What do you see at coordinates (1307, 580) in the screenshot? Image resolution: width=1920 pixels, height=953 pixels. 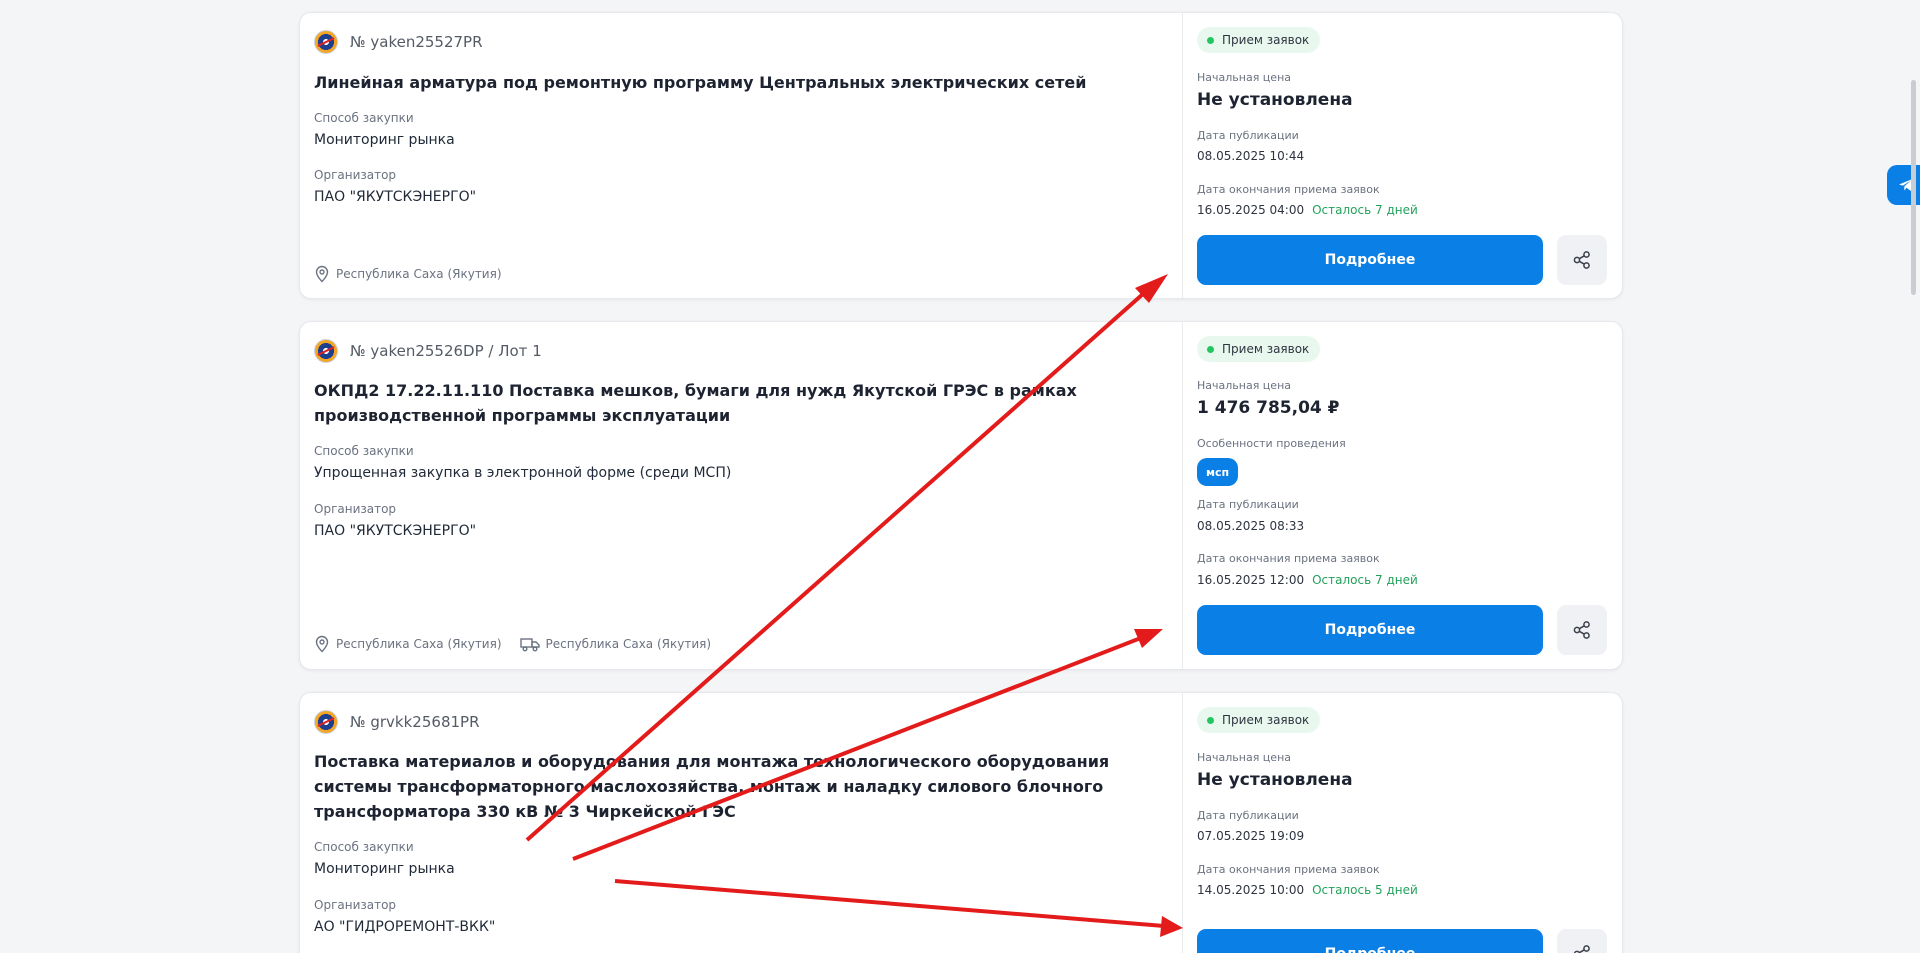 I see `deadline: 16.05.2025 12:00 Осталось 7 дней` at bounding box center [1307, 580].